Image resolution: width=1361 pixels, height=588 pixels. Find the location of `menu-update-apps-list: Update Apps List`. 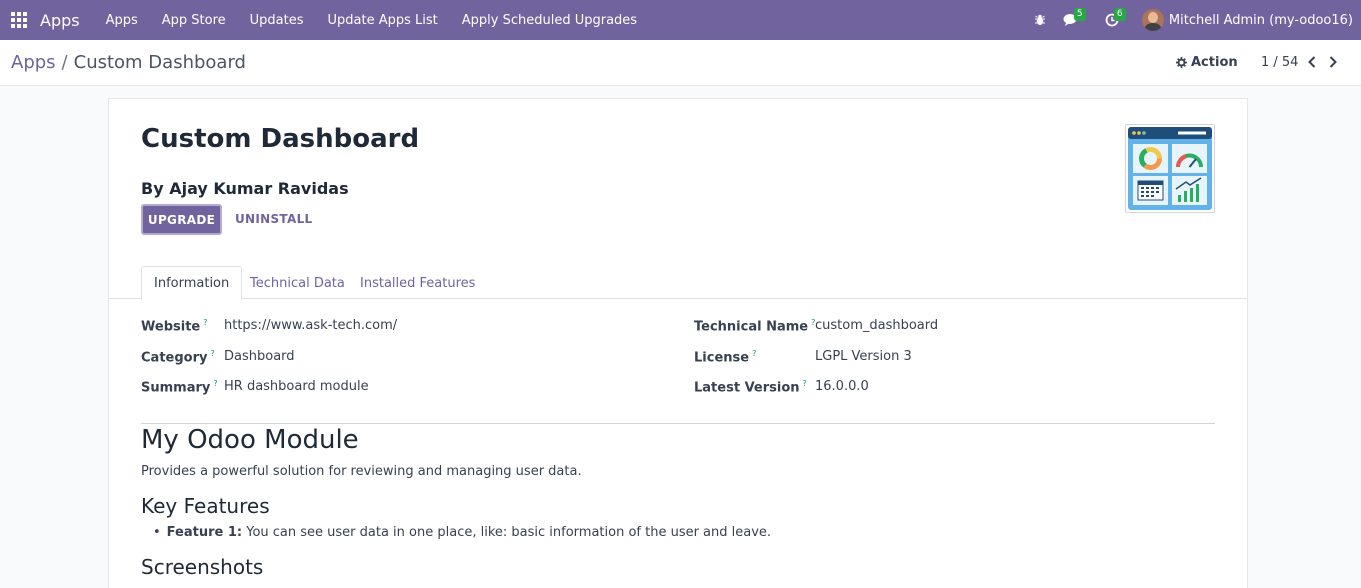

menu-update-apps-list: Update Apps List is located at coordinates (383, 20).